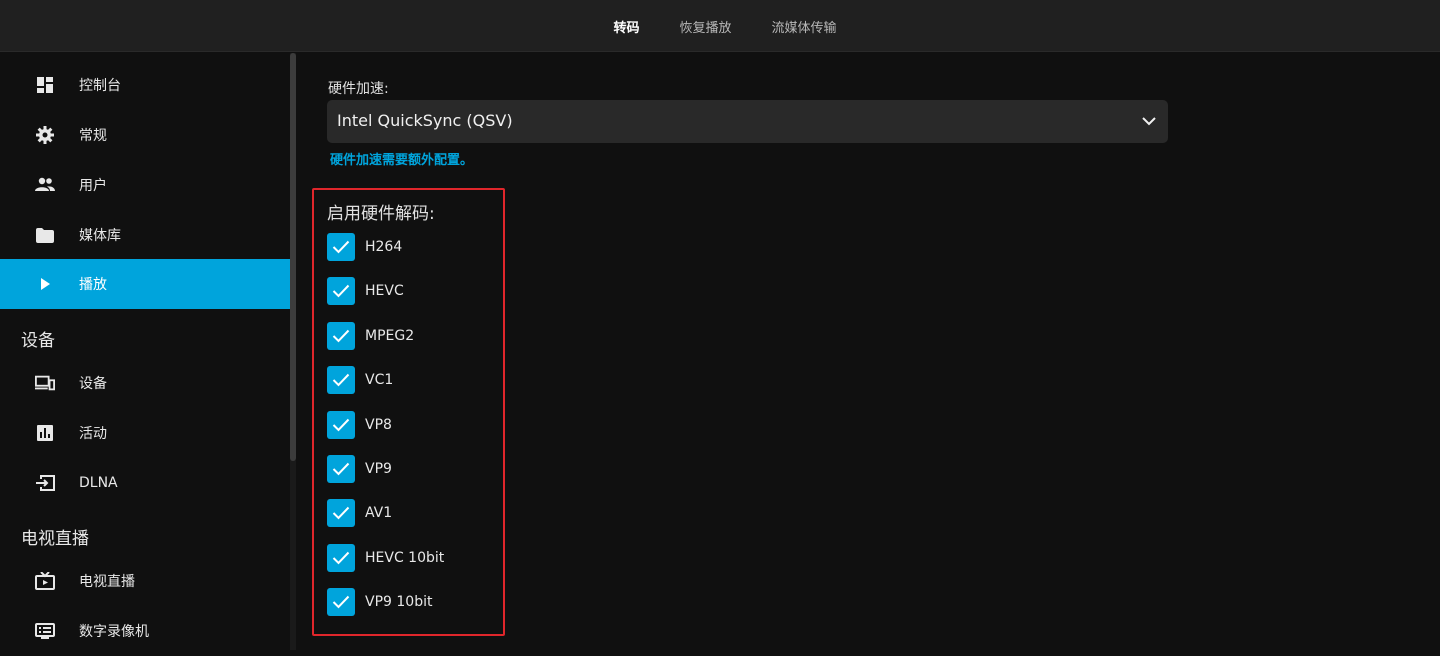  What do you see at coordinates (38, 338) in the screenshot?
I see `sidebar-section-devices: 设备` at bounding box center [38, 338].